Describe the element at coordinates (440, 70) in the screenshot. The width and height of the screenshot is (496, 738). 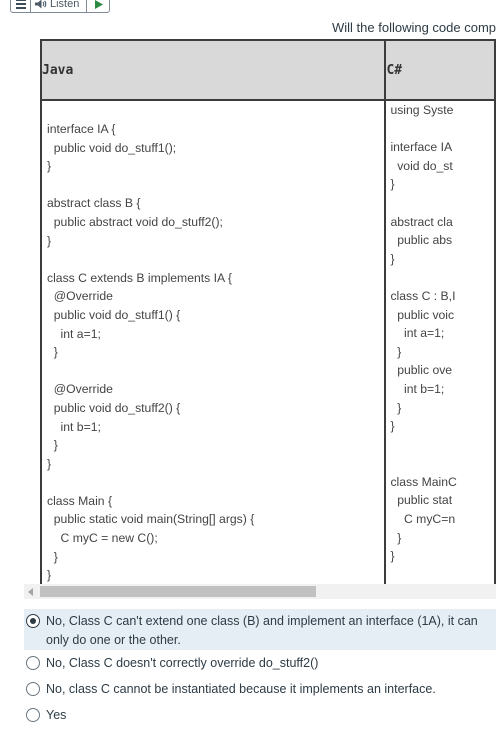
I see `csharp-column-header: C#` at that location.